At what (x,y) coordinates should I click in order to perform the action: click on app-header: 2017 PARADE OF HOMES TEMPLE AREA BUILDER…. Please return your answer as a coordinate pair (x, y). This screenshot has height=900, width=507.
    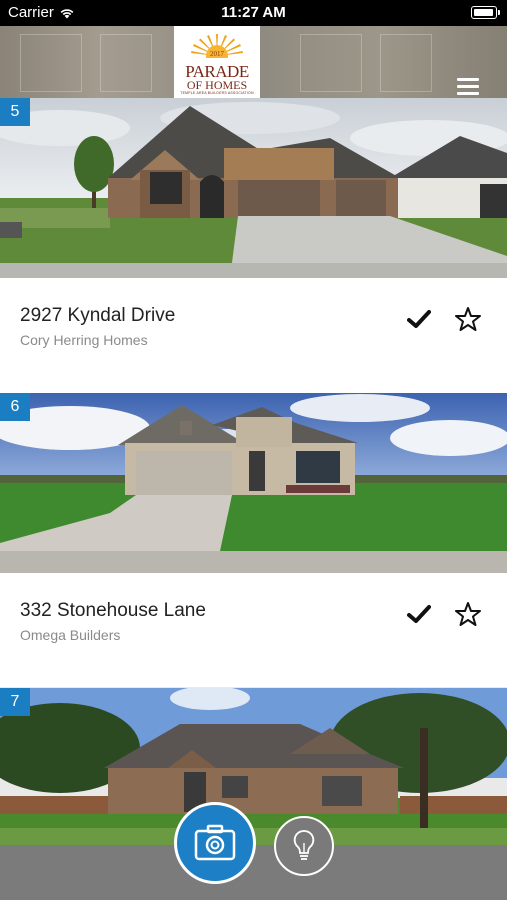
    Looking at the image, I should click on (253, 62).